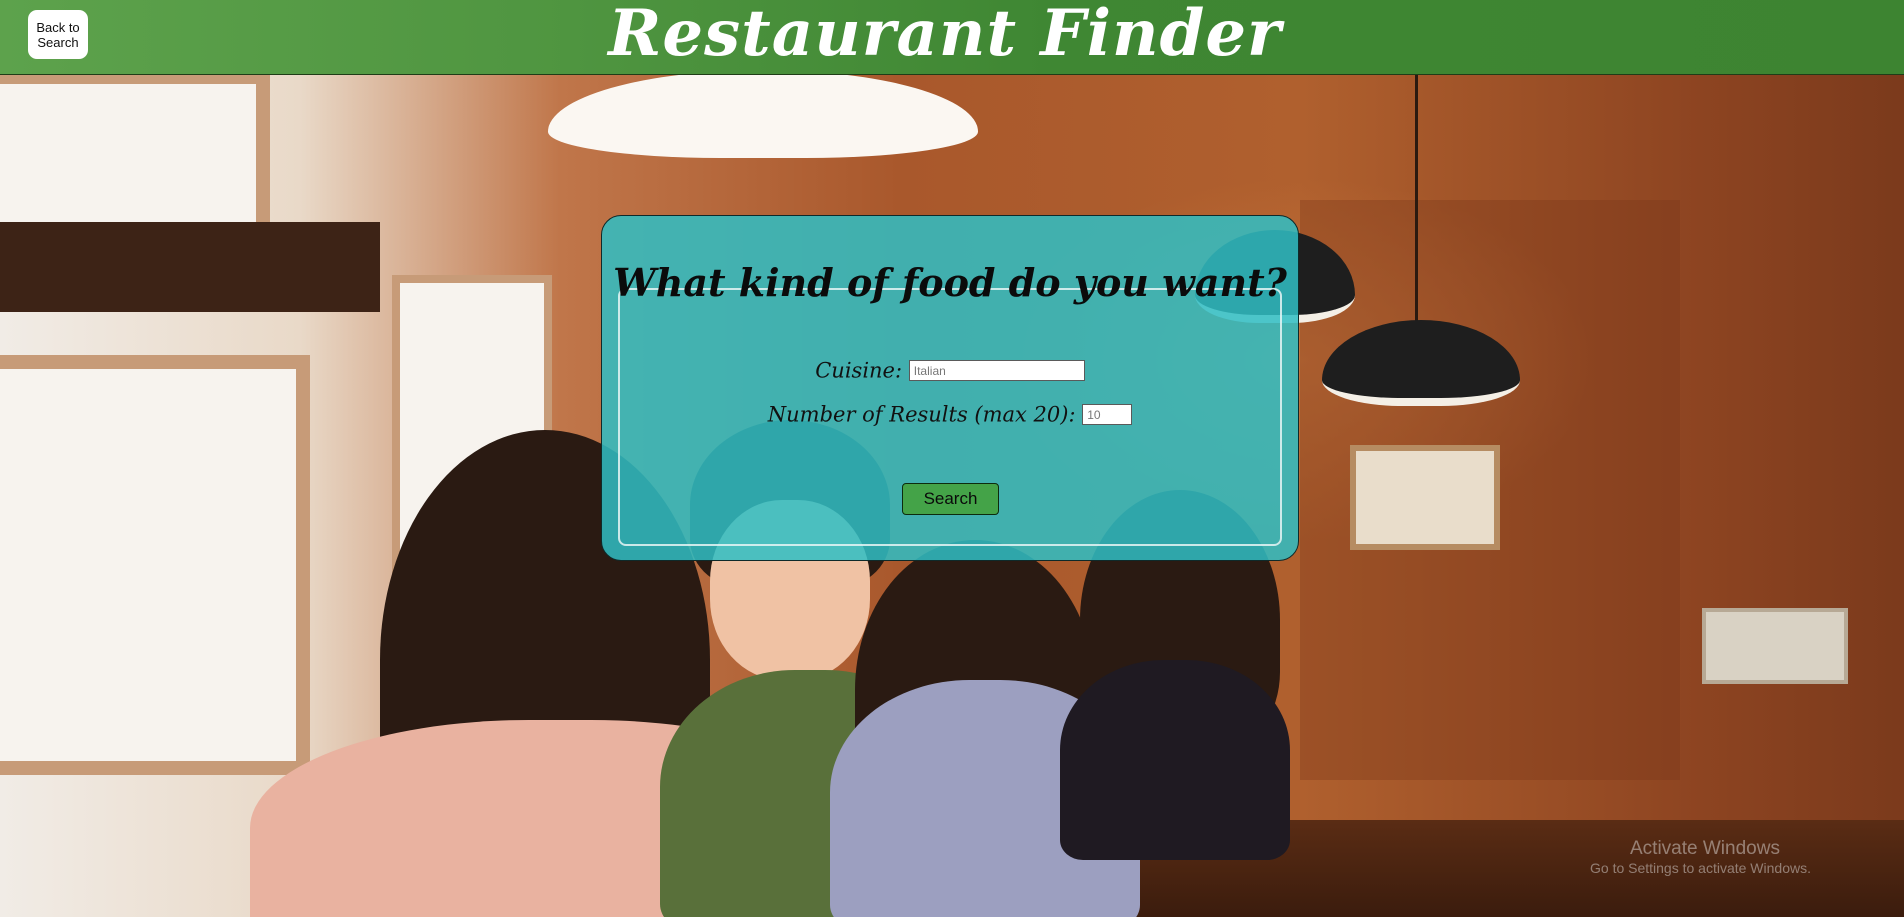 This screenshot has height=917, width=1904. Describe the element at coordinates (155, 565) in the screenshot. I see `window-lower` at that location.